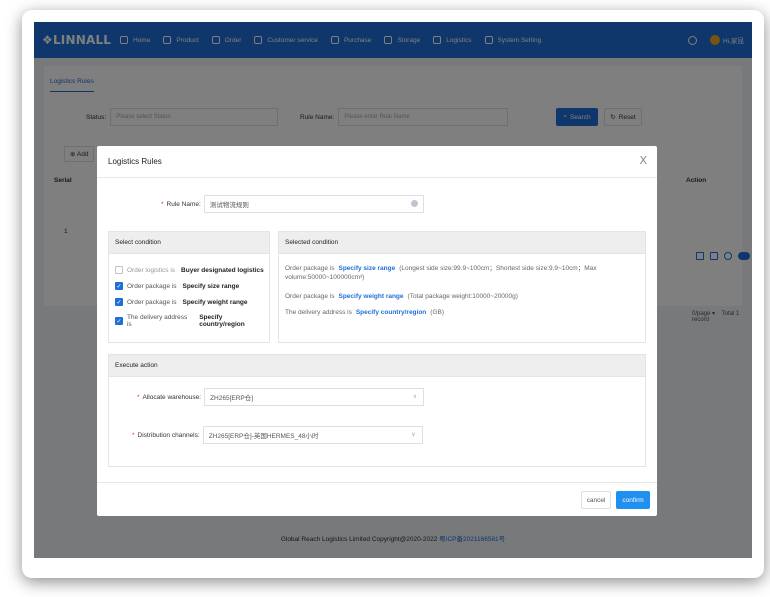 The width and height of the screenshot is (770, 597). I want to click on condition-value: Specify size range, so click(211, 286).